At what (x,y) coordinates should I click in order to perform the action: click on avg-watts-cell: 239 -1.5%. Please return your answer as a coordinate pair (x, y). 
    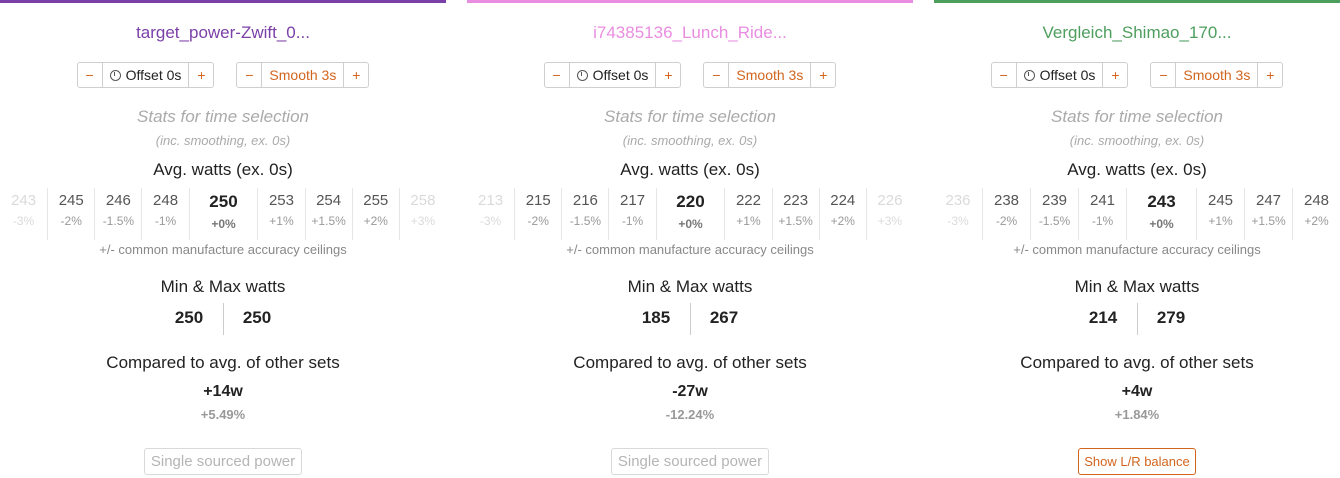
    Looking at the image, I should click on (1054, 214).